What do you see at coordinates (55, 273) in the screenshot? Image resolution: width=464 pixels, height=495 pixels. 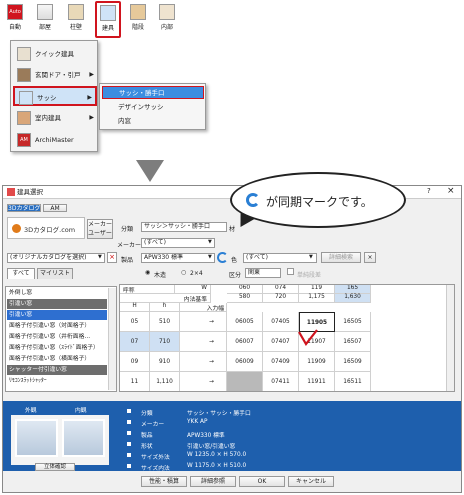 I see `tab-mylist: マイリスト` at bounding box center [55, 273].